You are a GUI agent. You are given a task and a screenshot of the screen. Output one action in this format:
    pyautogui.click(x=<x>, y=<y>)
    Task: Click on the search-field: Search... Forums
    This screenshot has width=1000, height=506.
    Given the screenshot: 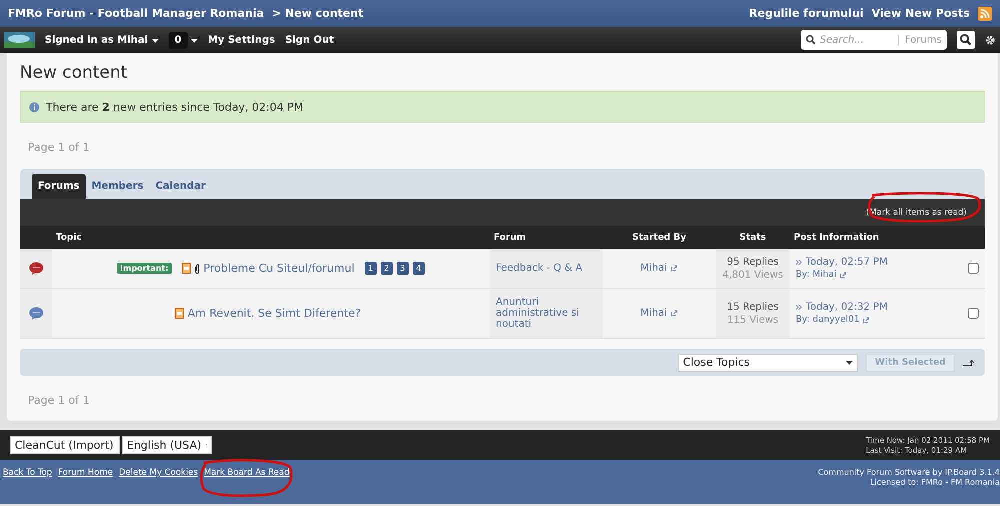 What is the action you would take?
    pyautogui.click(x=874, y=40)
    